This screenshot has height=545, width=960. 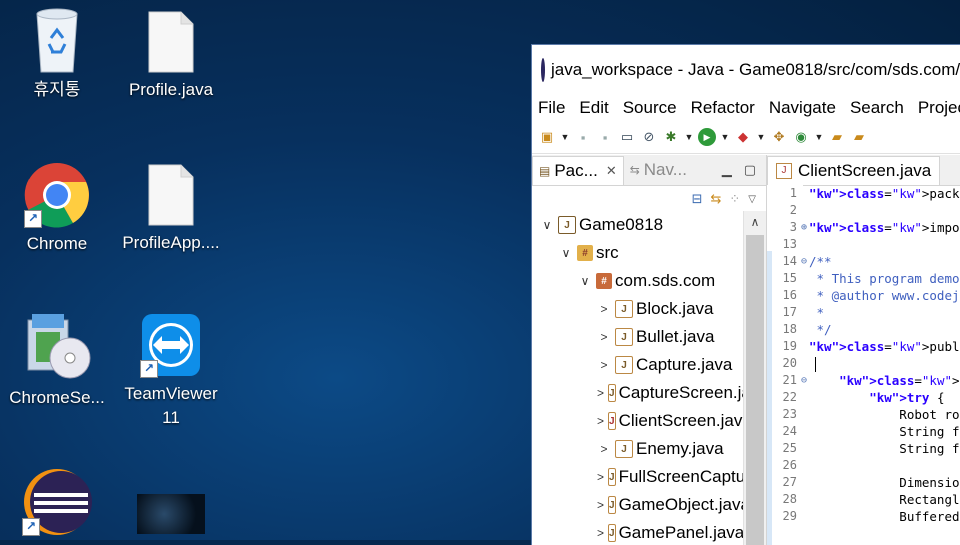 What do you see at coordinates (743, 137) in the screenshot?
I see `external-tools-icon: ◆` at bounding box center [743, 137].